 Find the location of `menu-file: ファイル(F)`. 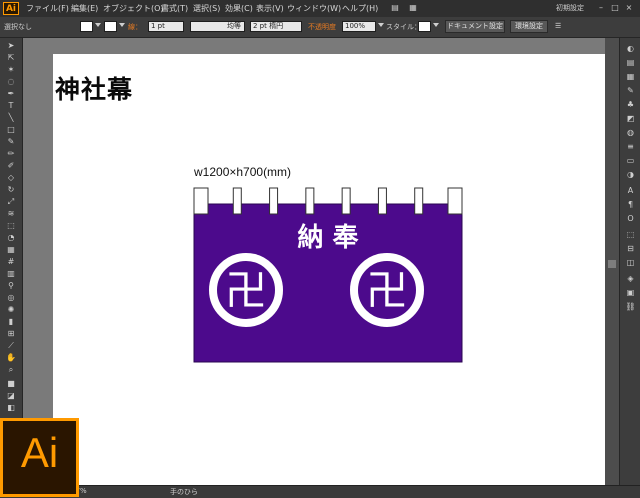

menu-file: ファイル(F) is located at coordinates (47, 8).